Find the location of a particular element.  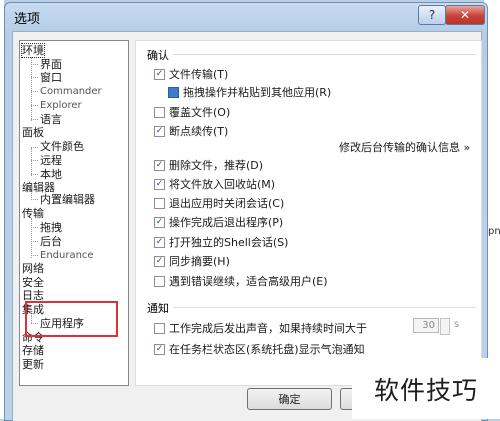

option-overwrite: 覆盖文件(O) is located at coordinates (192, 112).